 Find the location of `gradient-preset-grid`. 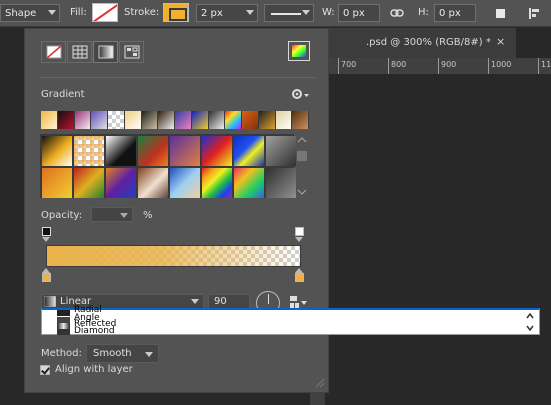

gradient-preset-grid is located at coordinates (168, 166).